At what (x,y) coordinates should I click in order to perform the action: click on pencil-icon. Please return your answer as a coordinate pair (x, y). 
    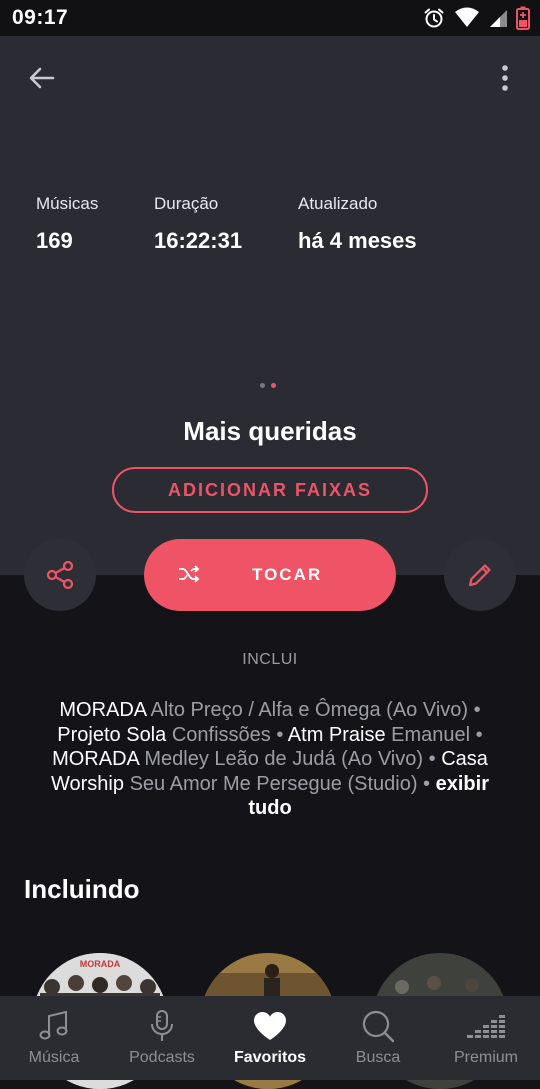
    Looking at the image, I should click on (479, 575).